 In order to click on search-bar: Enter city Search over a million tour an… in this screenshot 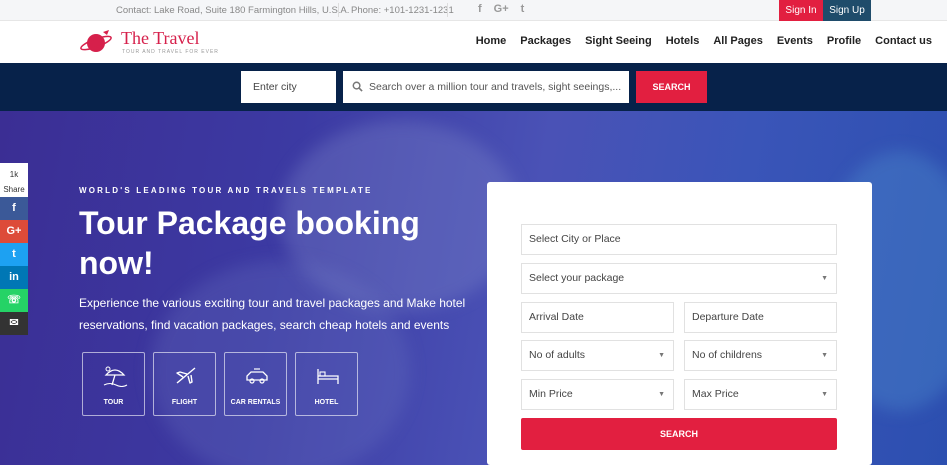, I will do `click(473, 87)`.